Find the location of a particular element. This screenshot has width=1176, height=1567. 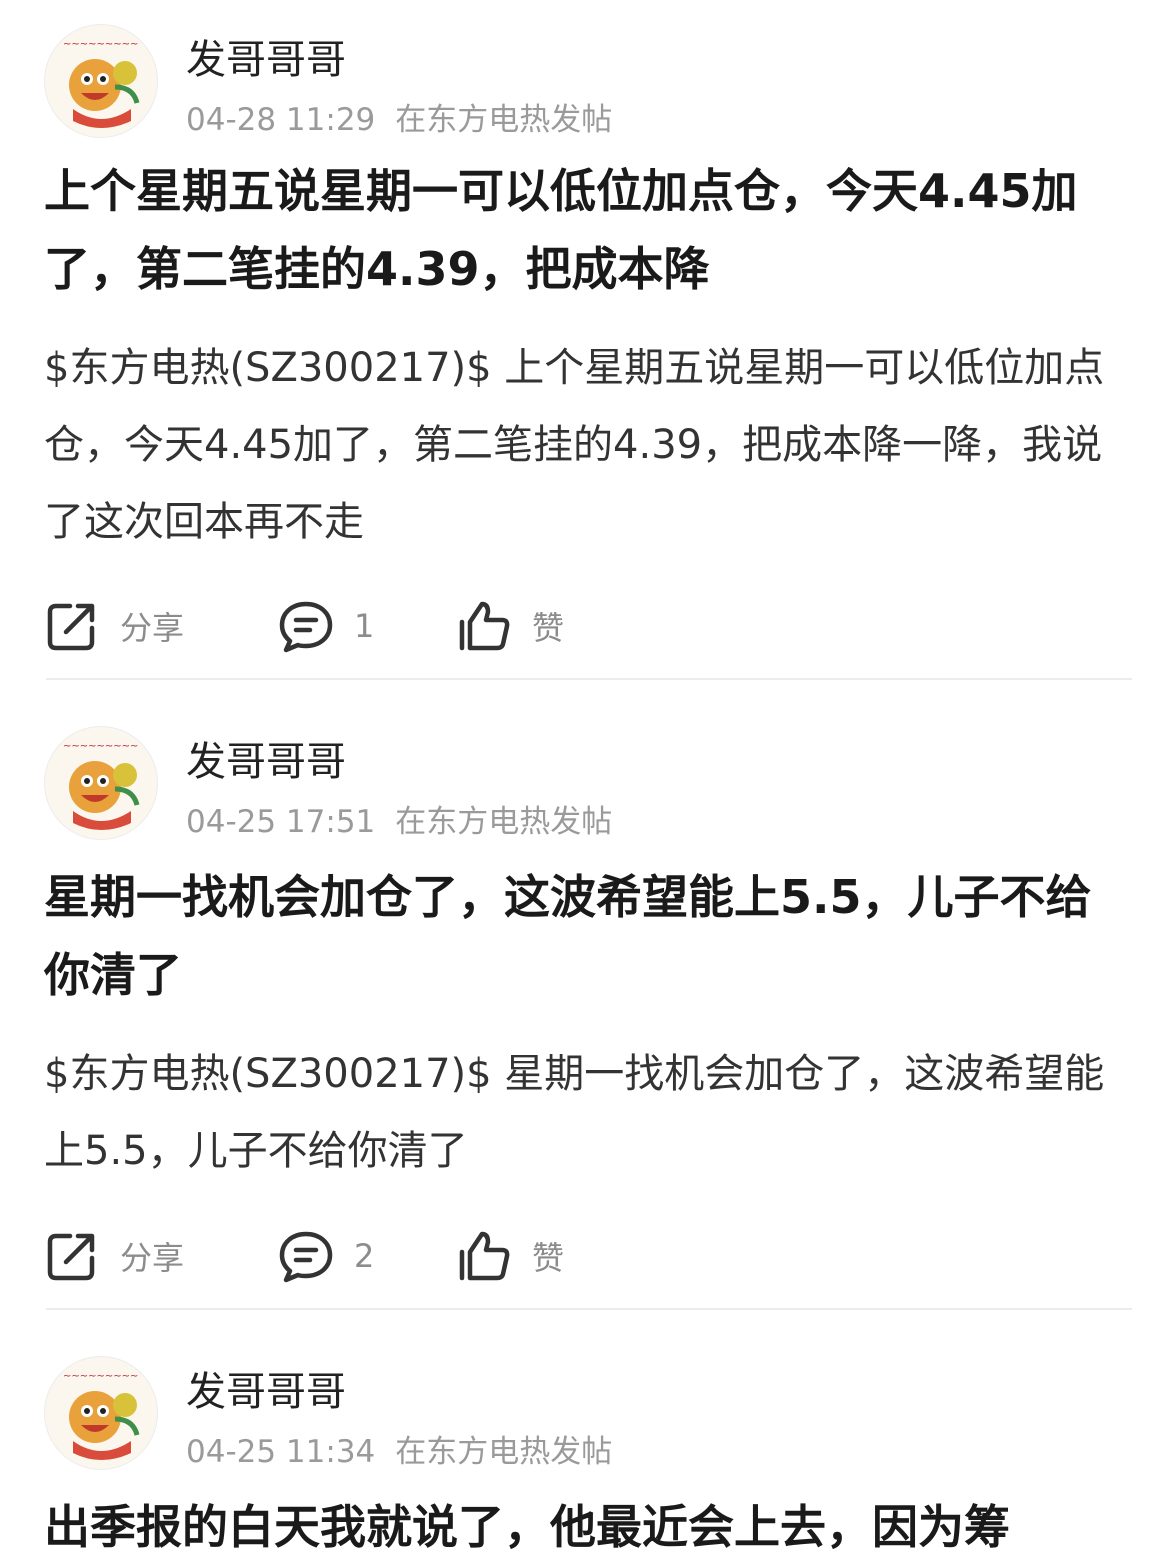

post-meta: 04-25 17:51 在东方电热发帖 is located at coordinates (399, 822).